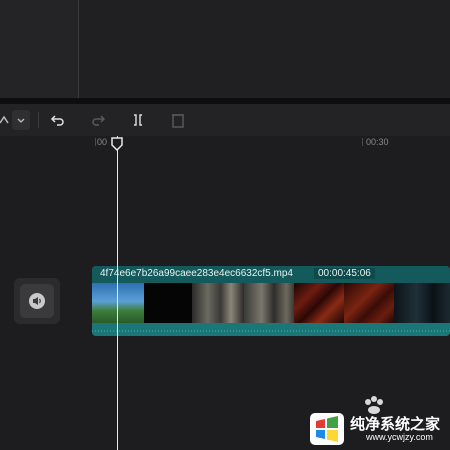  Describe the element at coordinates (98, 120) in the screenshot. I see `redo-icon` at that location.